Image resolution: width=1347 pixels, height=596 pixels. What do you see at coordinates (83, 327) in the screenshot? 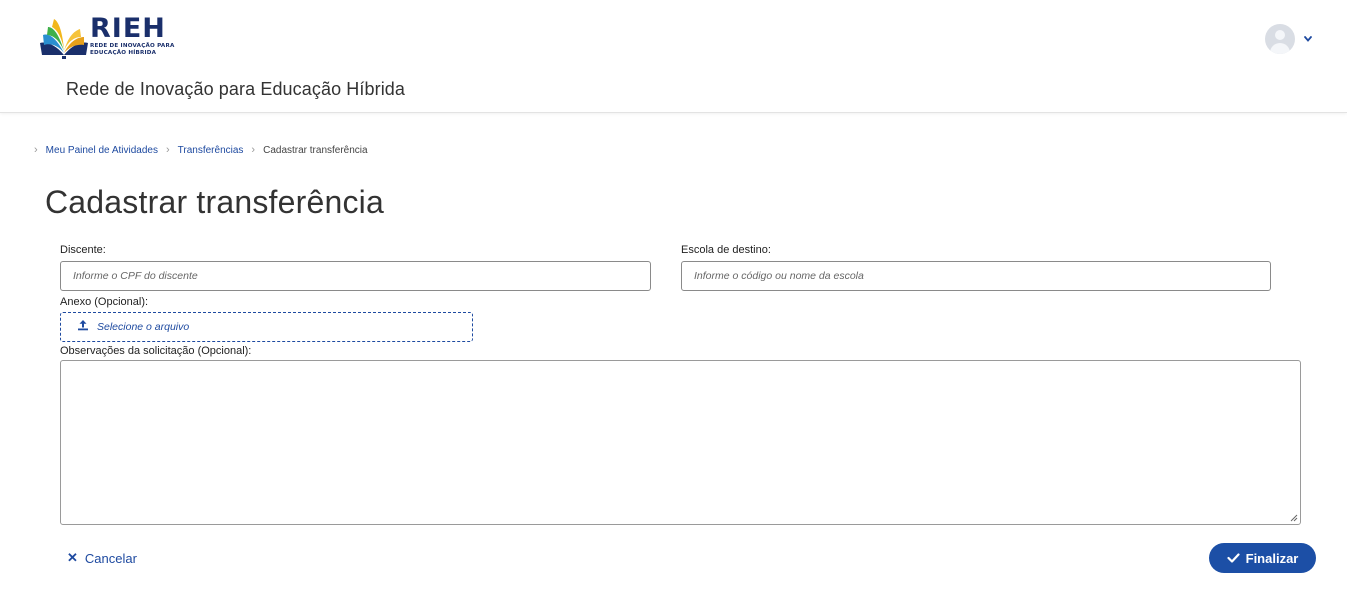
I see `upload-icon` at bounding box center [83, 327].